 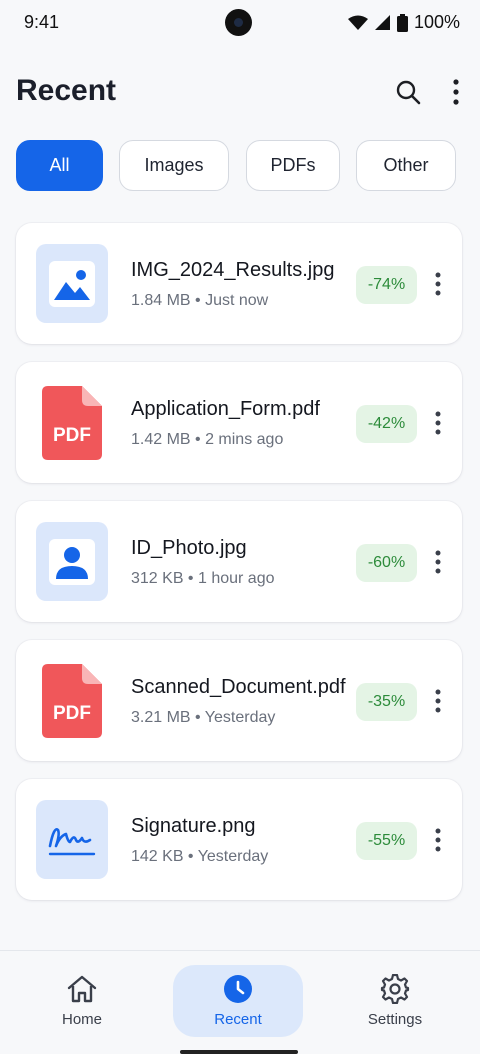 What do you see at coordinates (66, 90) in the screenshot?
I see `page-title: Recent` at bounding box center [66, 90].